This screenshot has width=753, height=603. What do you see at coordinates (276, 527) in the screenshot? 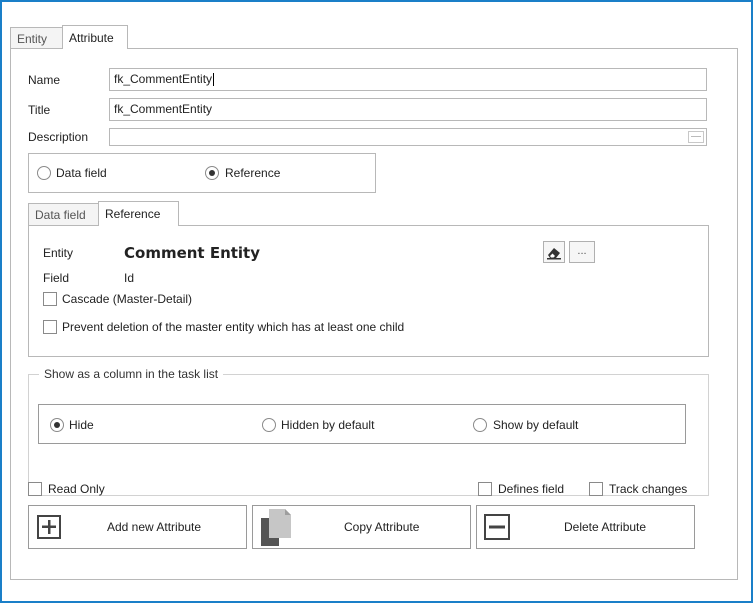
I see `copy-icon` at bounding box center [276, 527].